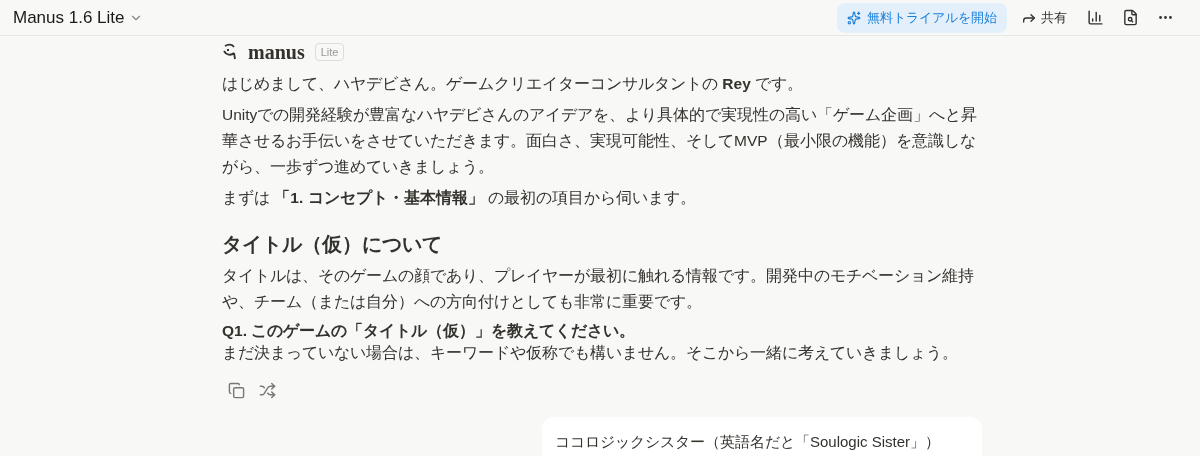  I want to click on trial-button: 無料トライアルを開始, so click(922, 17).